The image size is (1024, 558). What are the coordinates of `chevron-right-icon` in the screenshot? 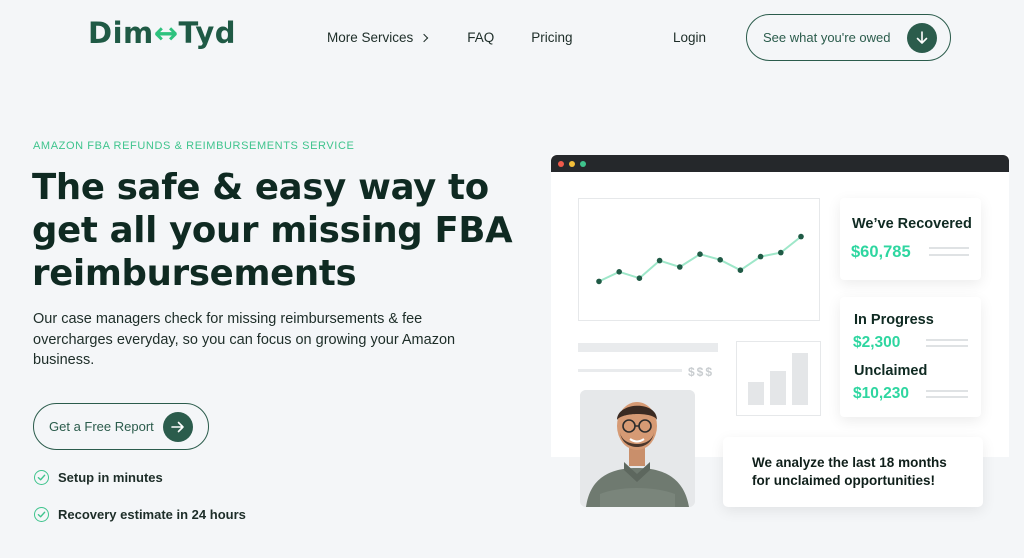 It's located at (424, 37).